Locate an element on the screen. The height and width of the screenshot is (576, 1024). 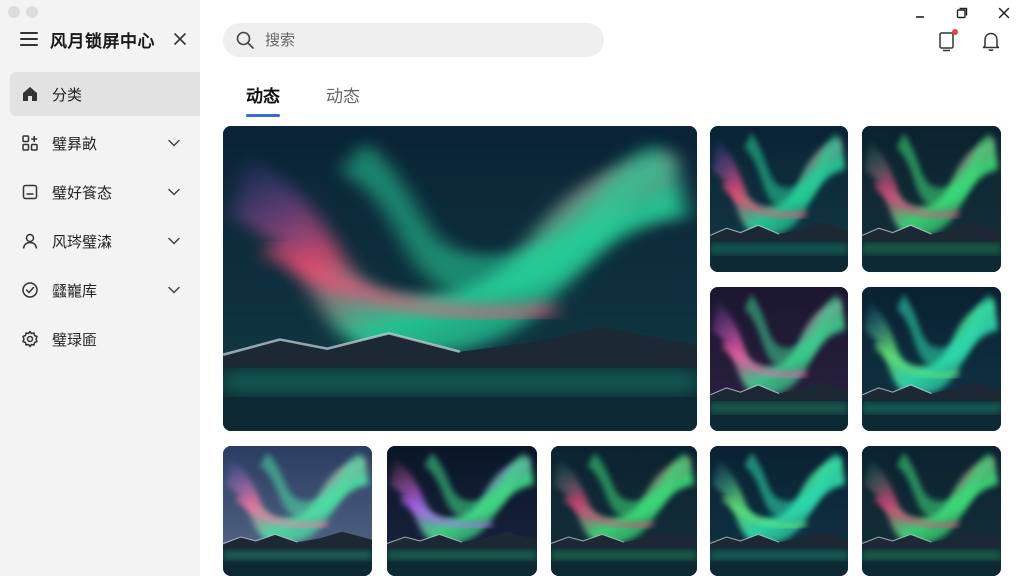
tab-bar: 动态 动态 is located at coordinates (303, 99).